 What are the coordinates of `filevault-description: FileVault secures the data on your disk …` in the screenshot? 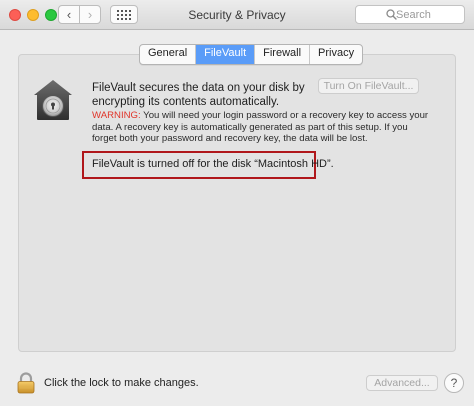 It's located at (198, 95).